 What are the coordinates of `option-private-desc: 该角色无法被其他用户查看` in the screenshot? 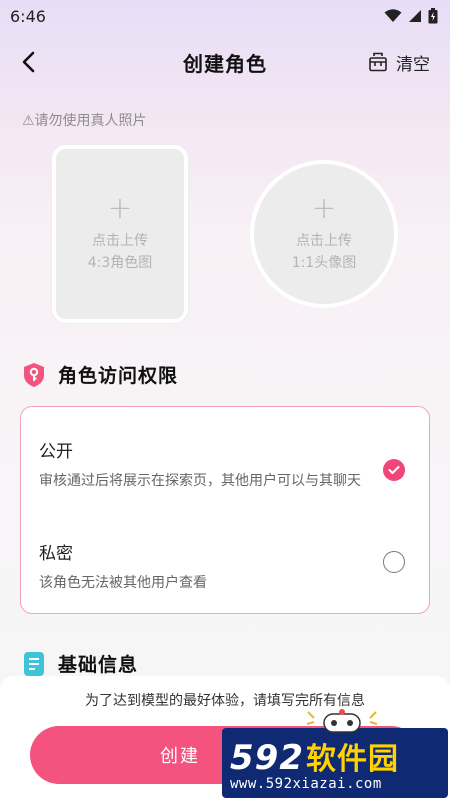 It's located at (123, 583).